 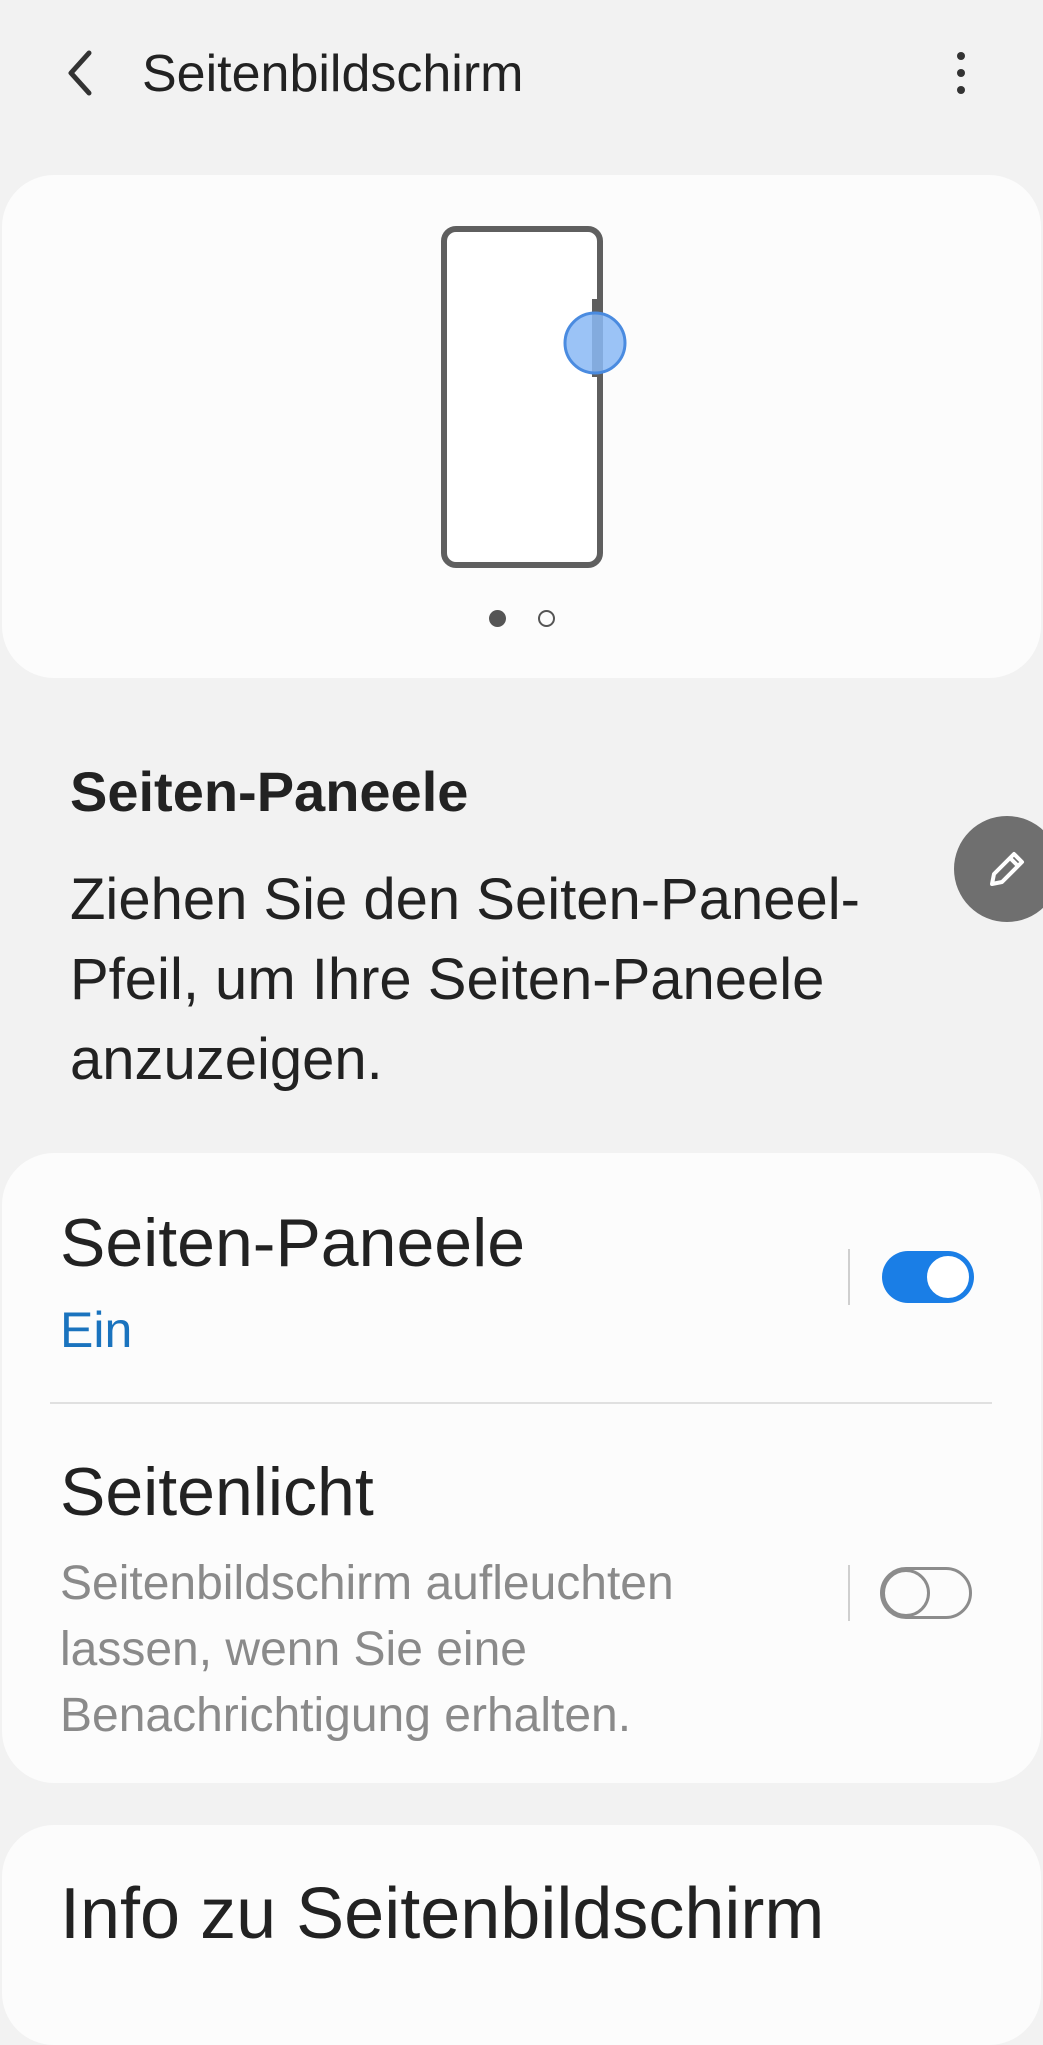 I want to click on page-title: Seitenbildschirm, so click(x=333, y=74).